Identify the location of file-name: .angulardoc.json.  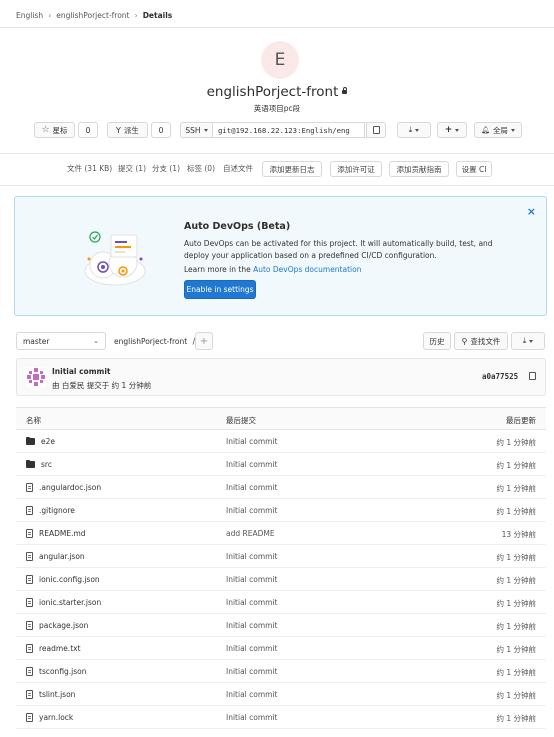
(70, 487).